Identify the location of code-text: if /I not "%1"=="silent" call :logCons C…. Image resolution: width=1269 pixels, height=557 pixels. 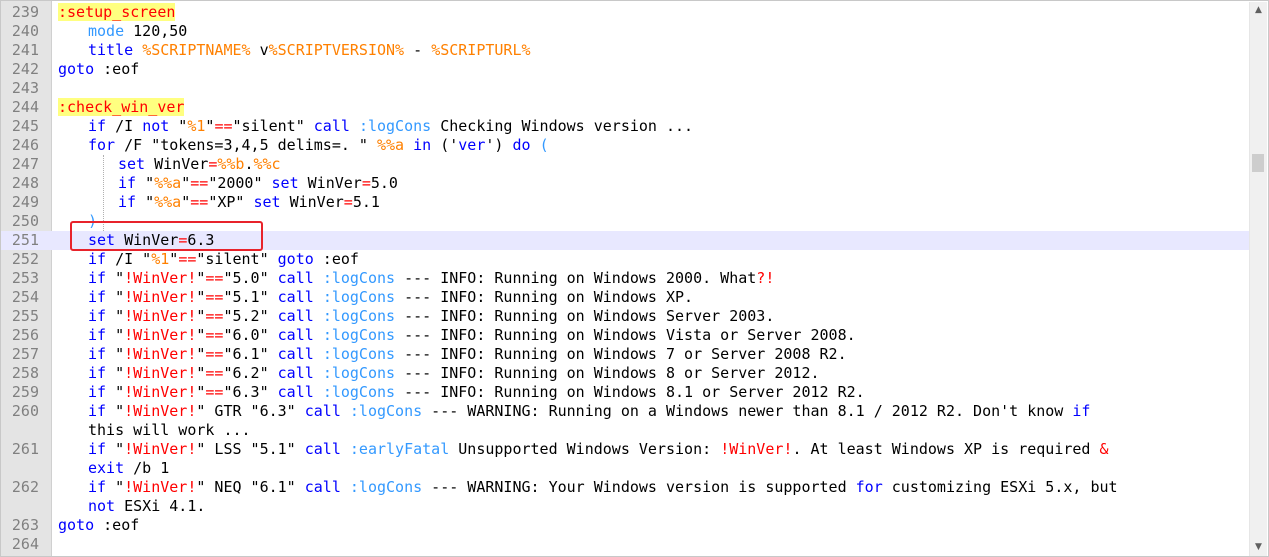
(375, 126).